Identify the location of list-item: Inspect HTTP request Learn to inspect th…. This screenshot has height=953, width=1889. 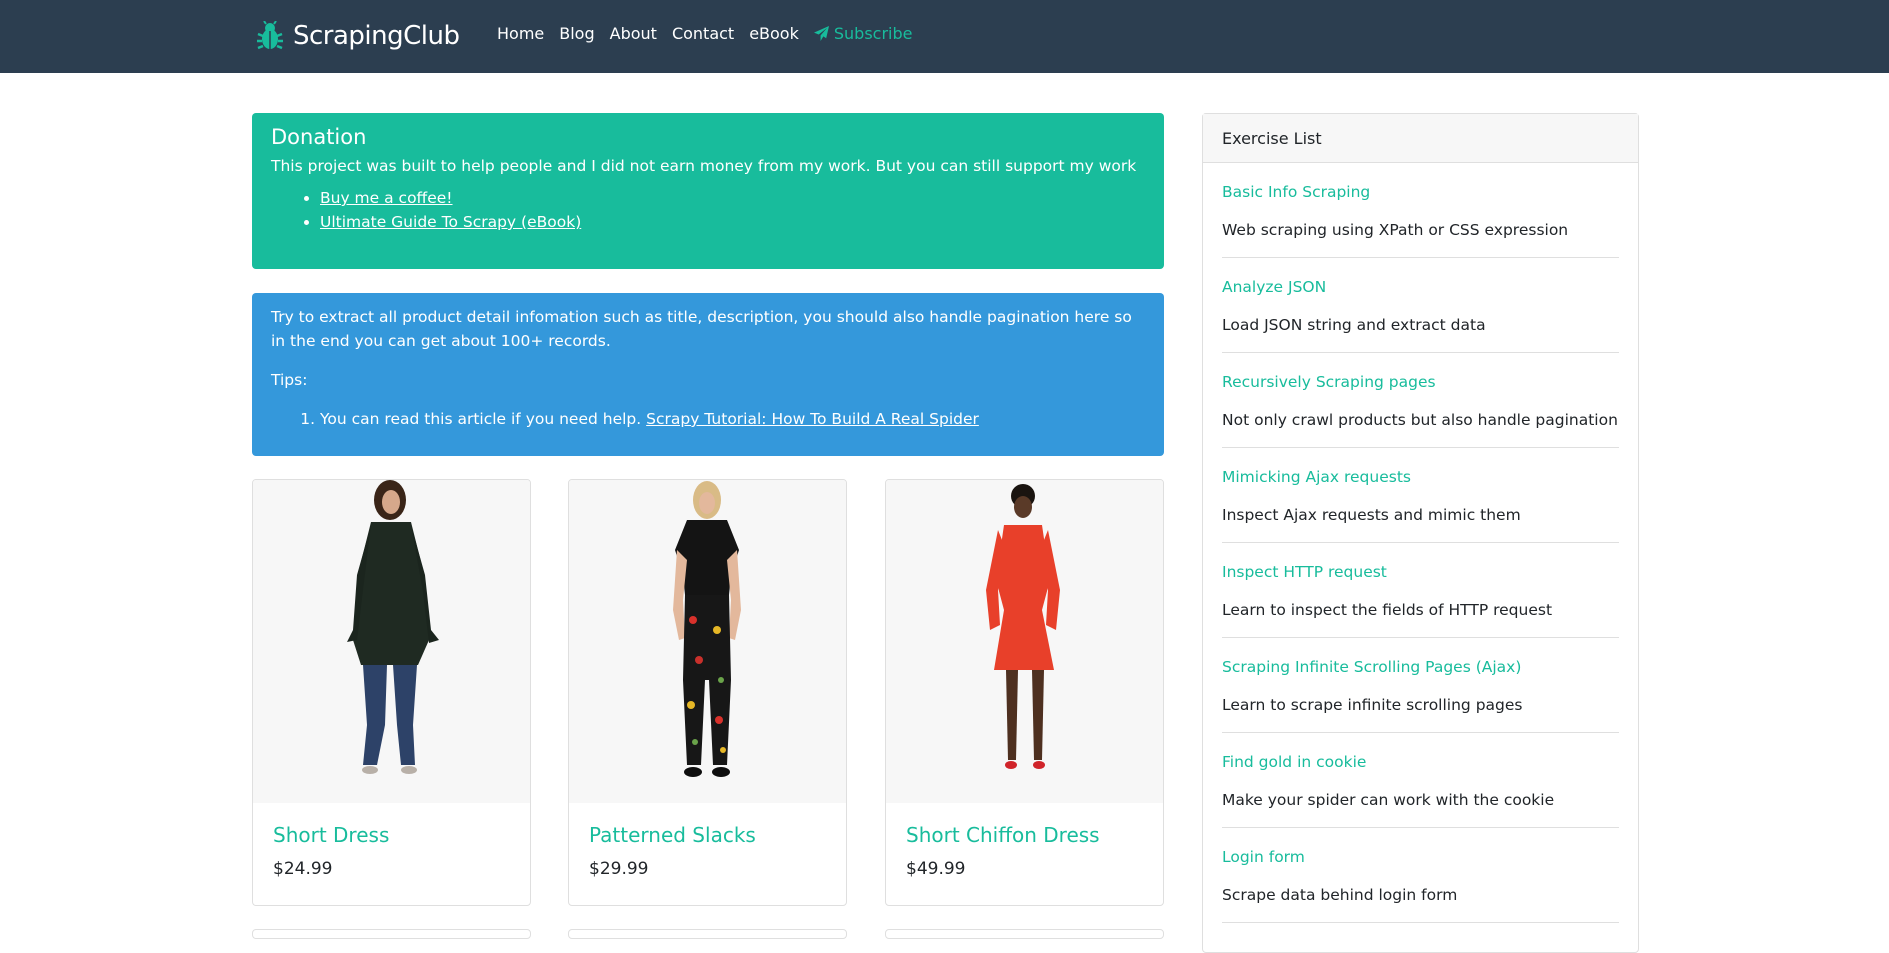
(1420, 590).